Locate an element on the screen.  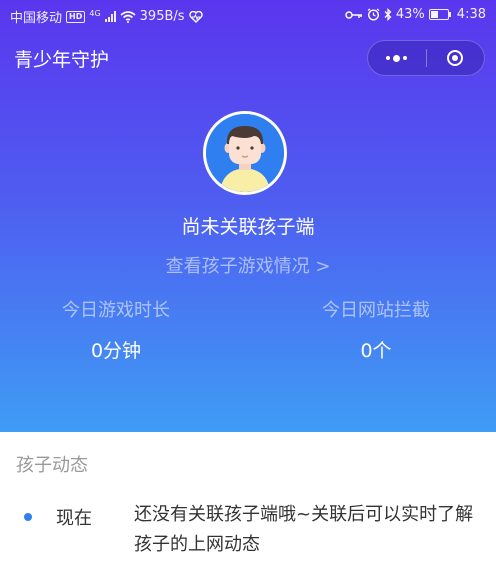
child-avatar is located at coordinates (245, 153).